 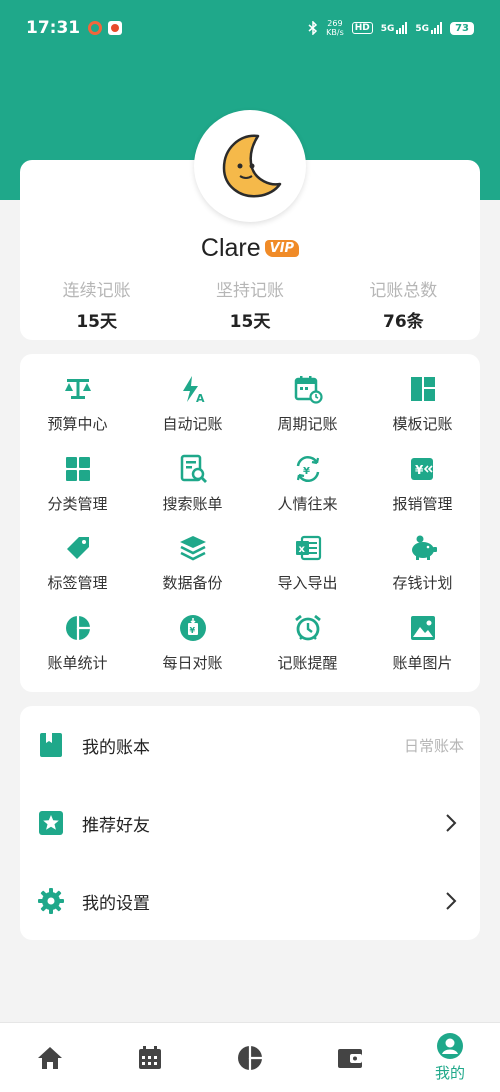 What do you see at coordinates (193, 390) in the screenshot?
I see `auto-bolt-icon: A` at bounding box center [193, 390].